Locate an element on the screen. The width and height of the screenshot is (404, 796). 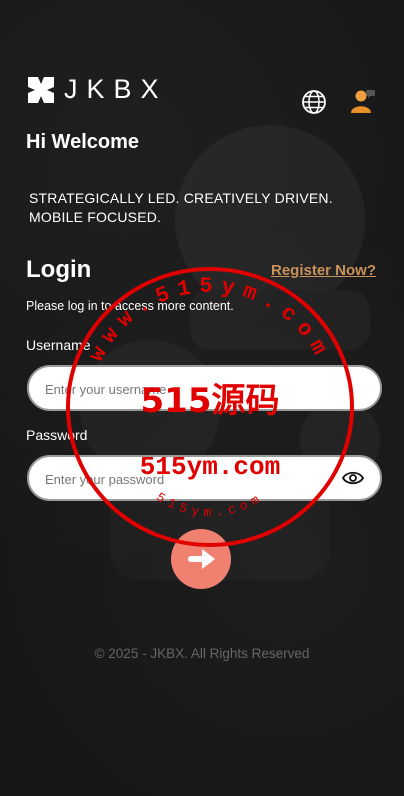
password-field-container is located at coordinates (204, 478).